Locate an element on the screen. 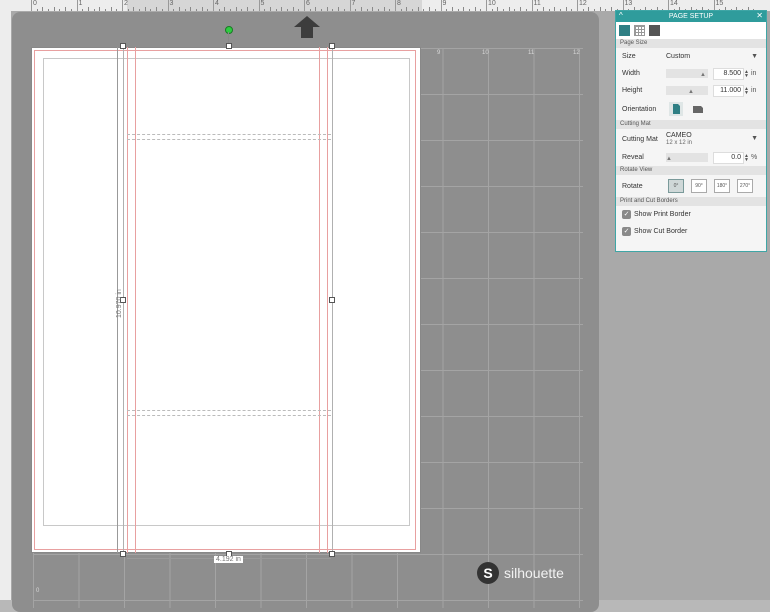 The image size is (770, 612). cutting-mat-dropdown: CAMEO 12 x 12 in ▼ is located at coordinates (713, 139).